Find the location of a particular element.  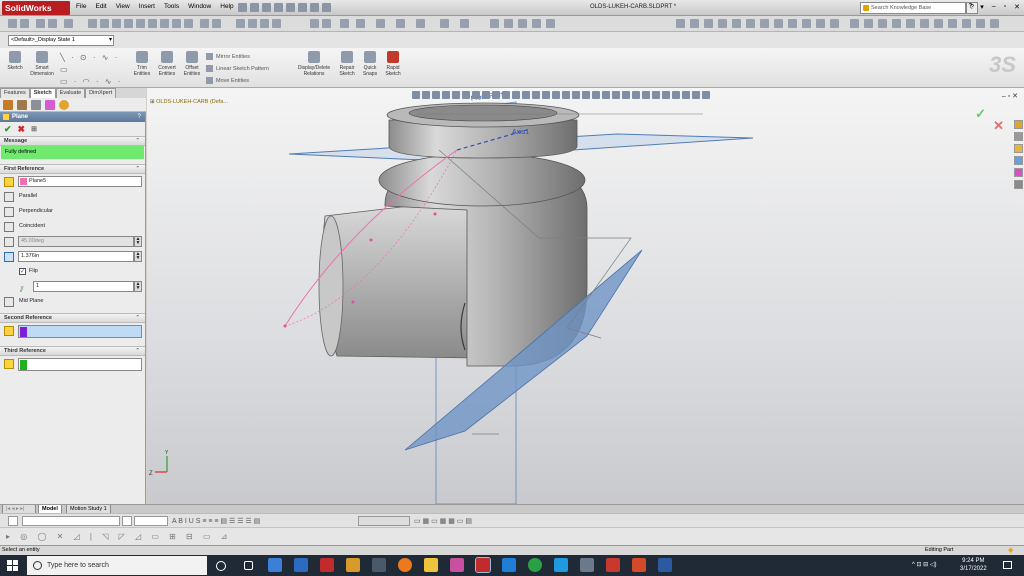

quick-snaps-command: Quick Snaps is located at coordinates (370, 64).